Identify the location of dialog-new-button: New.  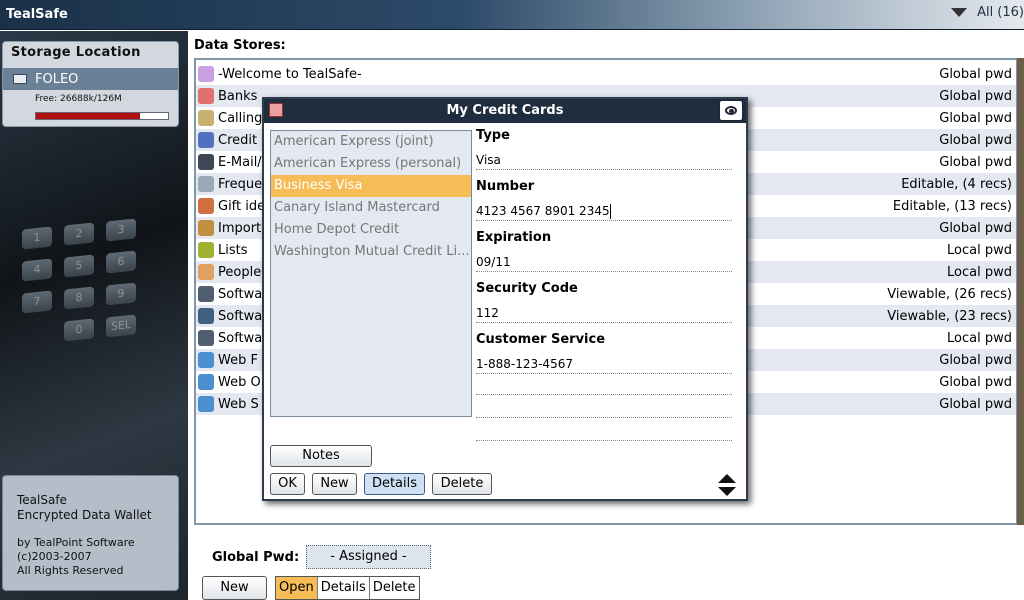
(334, 484).